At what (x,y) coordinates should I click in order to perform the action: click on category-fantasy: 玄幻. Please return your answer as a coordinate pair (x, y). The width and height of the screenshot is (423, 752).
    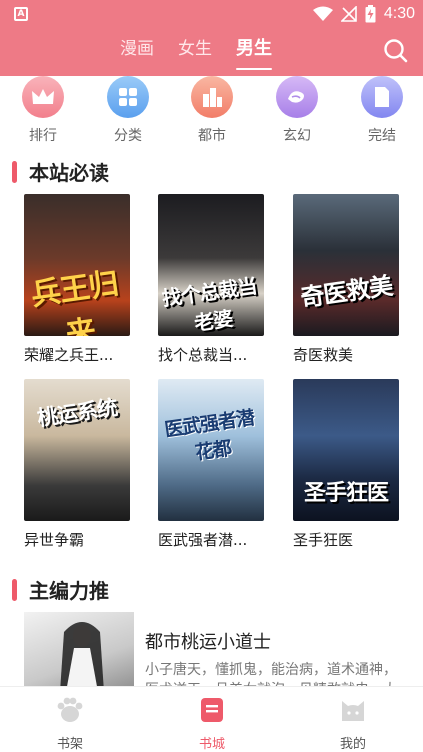
    Looking at the image, I should click on (297, 110).